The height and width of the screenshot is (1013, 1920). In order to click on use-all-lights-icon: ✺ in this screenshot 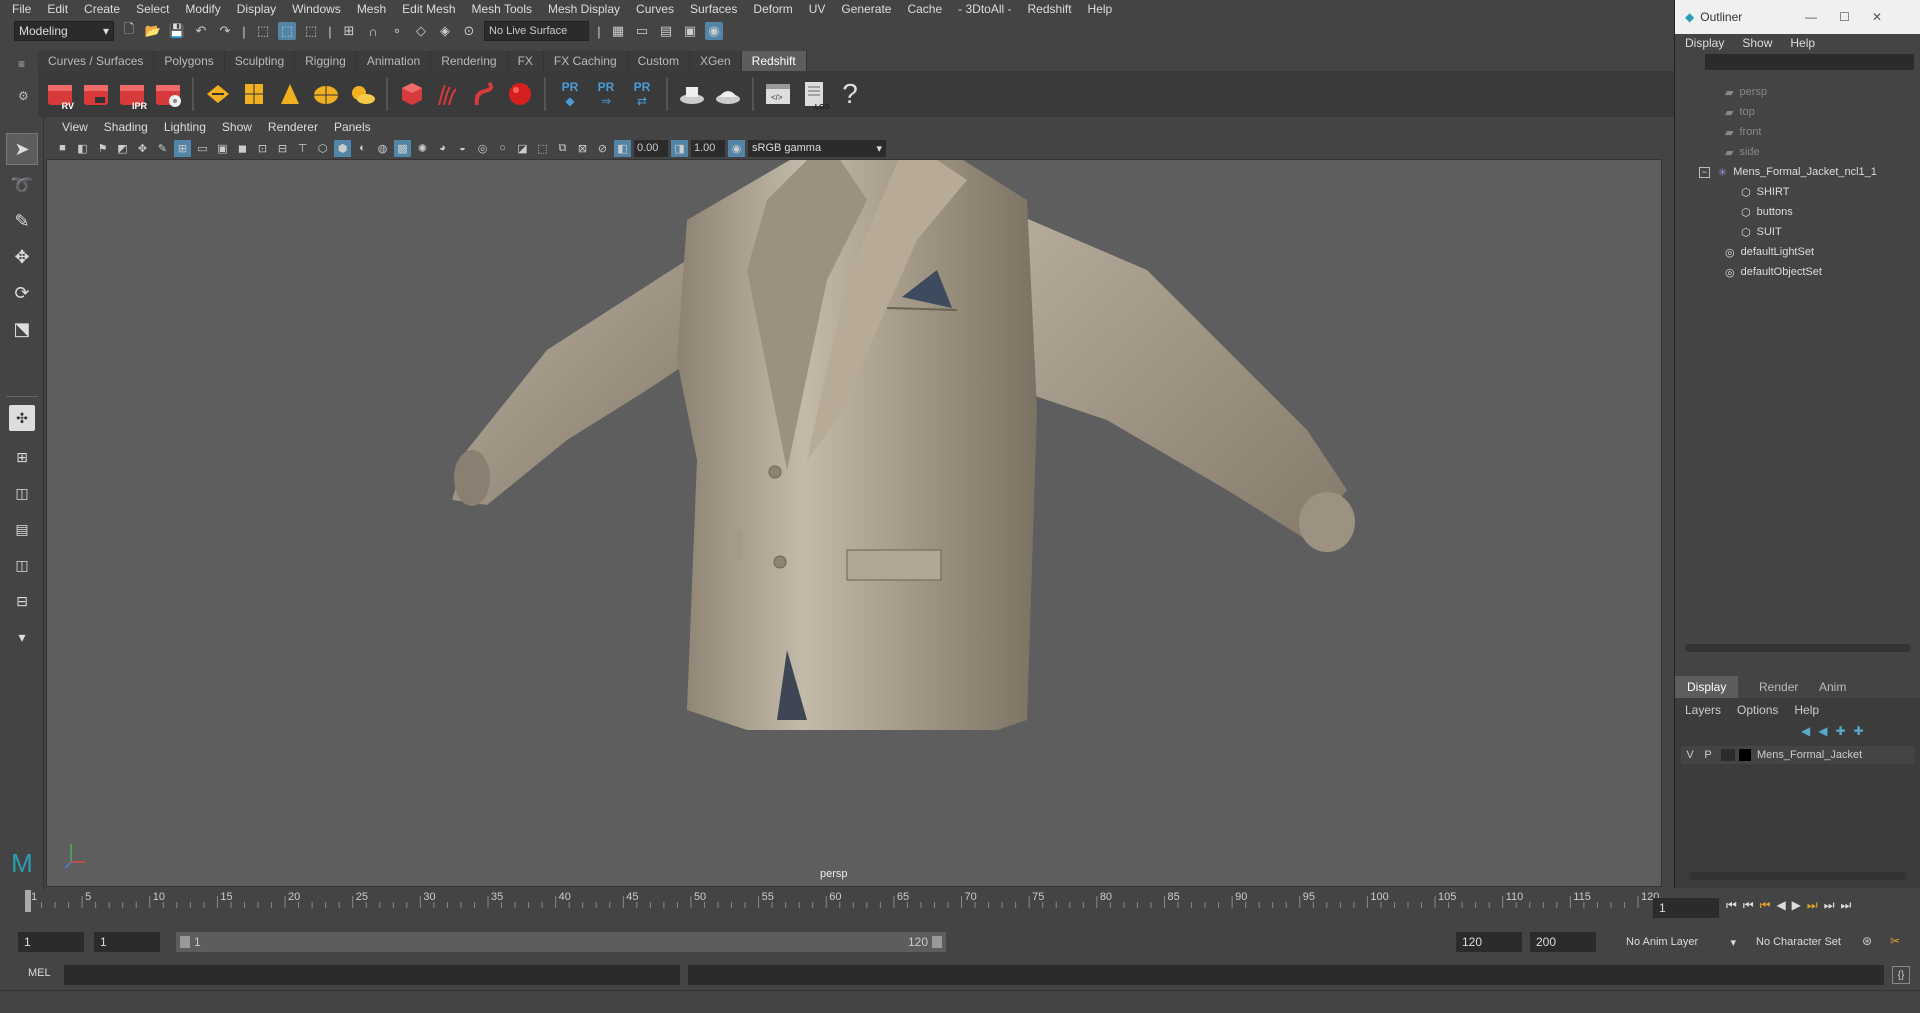, I will do `click(422, 148)`.